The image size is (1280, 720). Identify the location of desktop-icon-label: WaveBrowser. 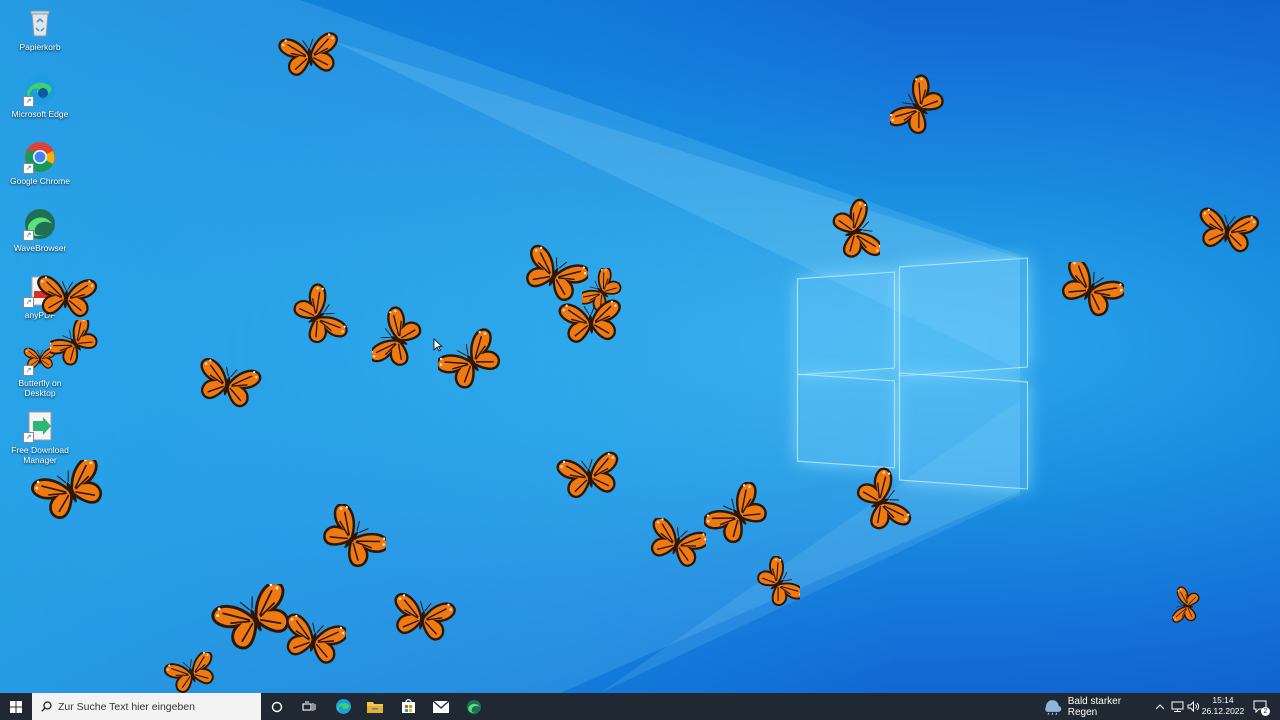
(40, 248).